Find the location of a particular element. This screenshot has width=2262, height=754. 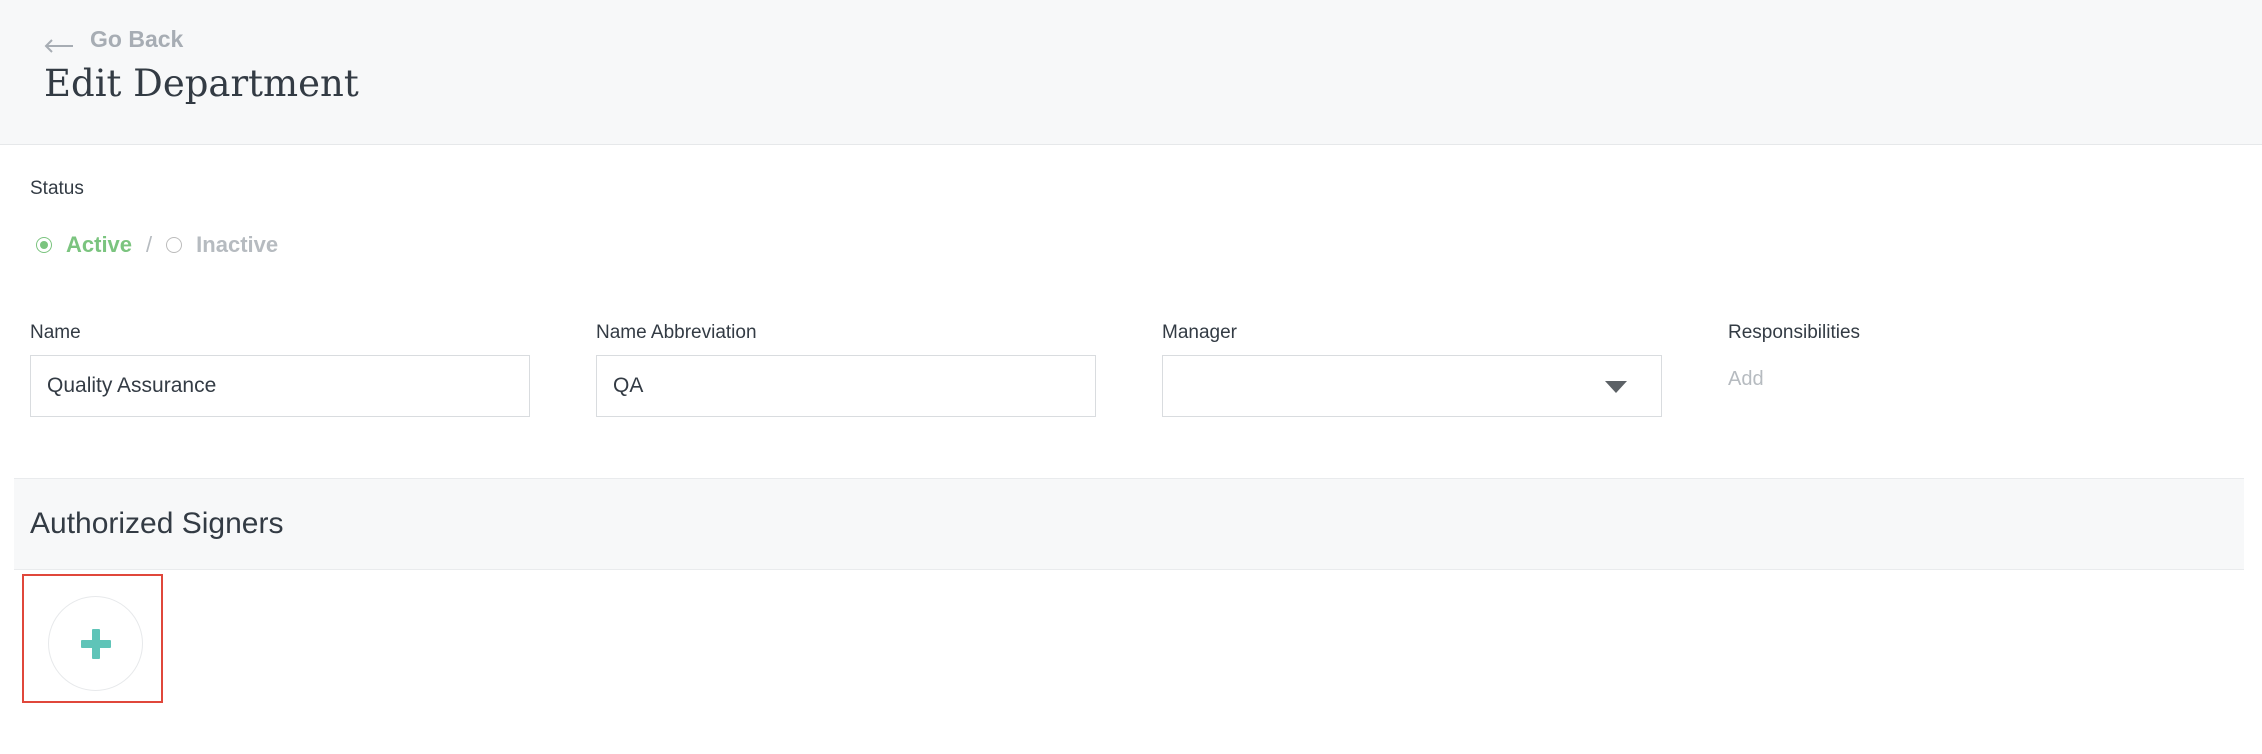

status-inactive-radio is located at coordinates (174, 245).